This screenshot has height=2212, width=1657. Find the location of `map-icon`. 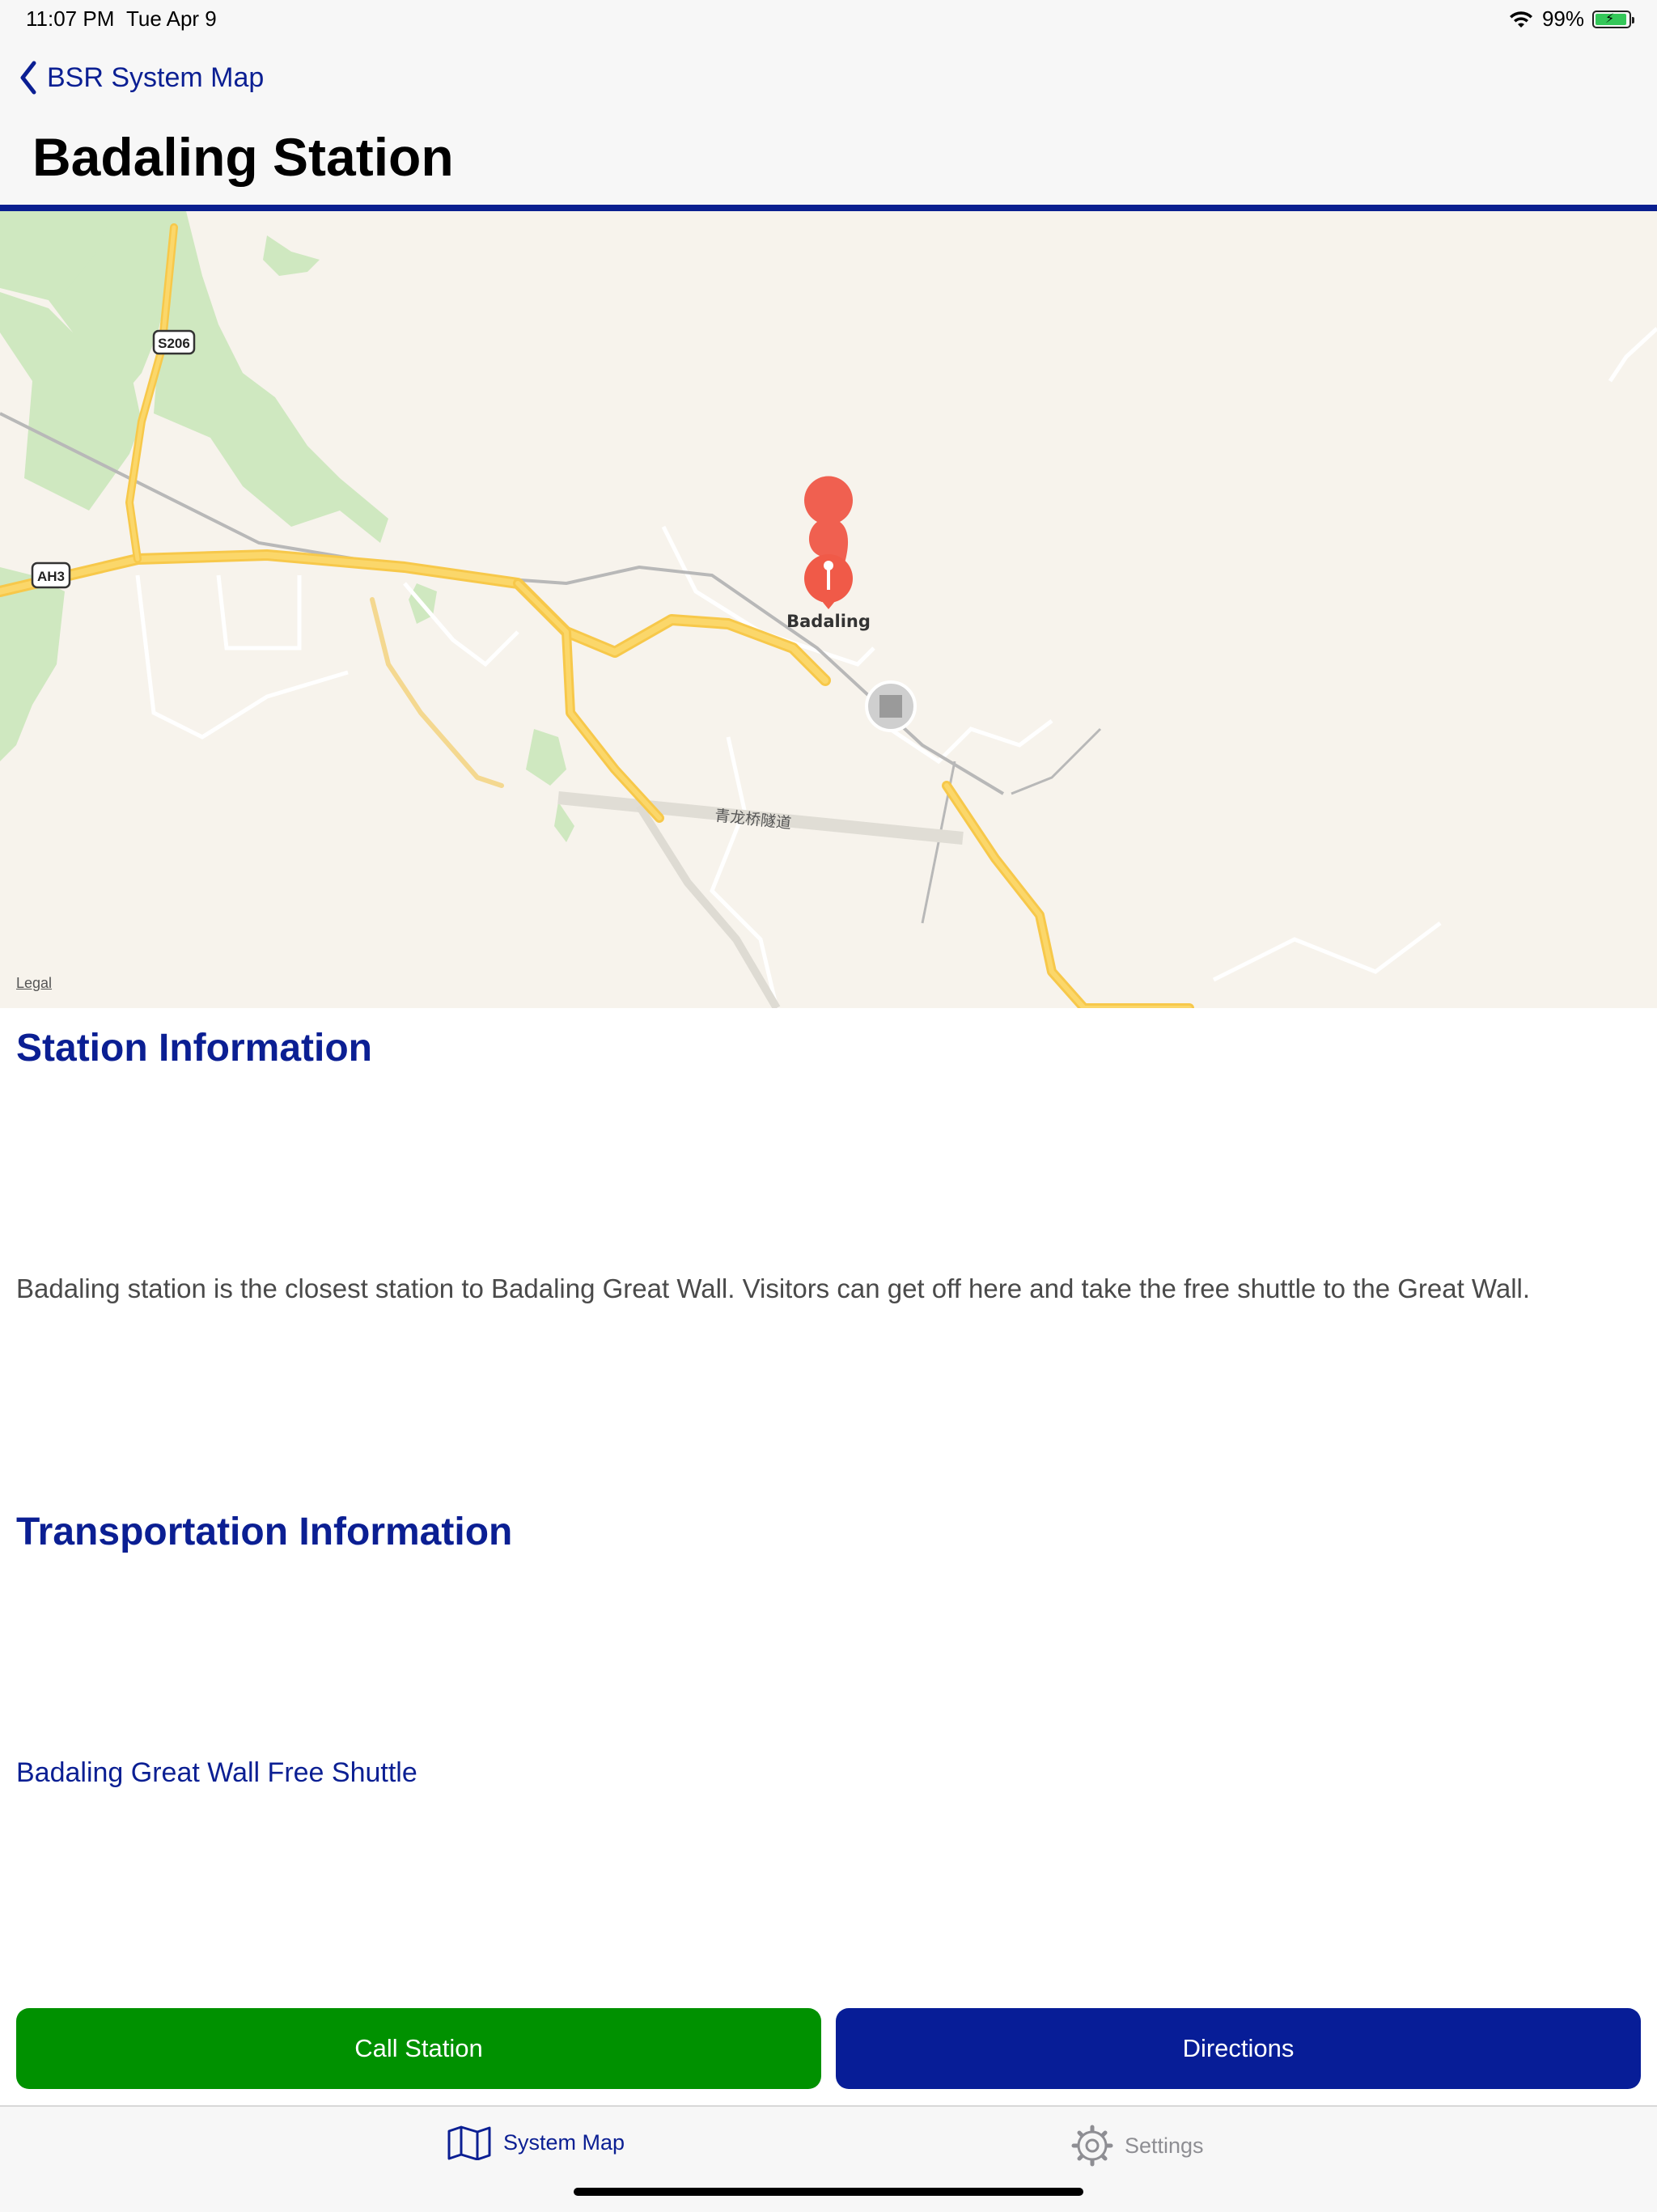

map-icon is located at coordinates (469, 2142).